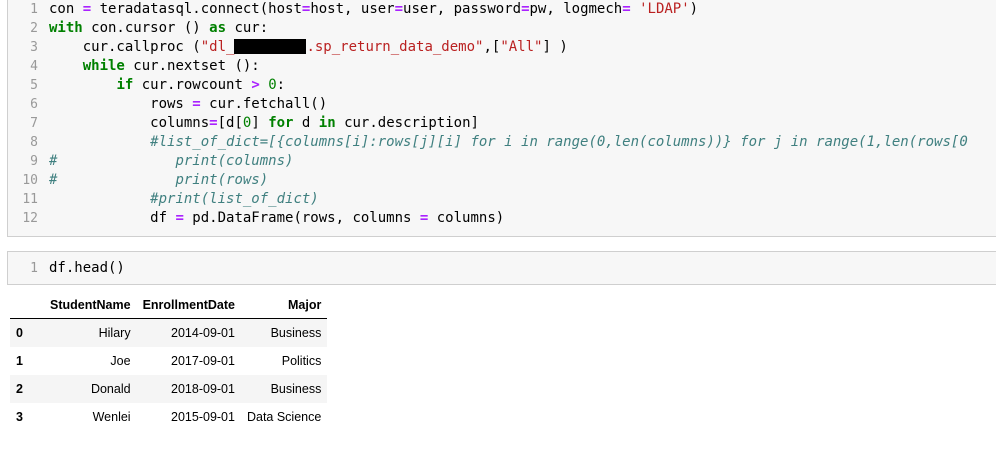  What do you see at coordinates (522, 265) in the screenshot?
I see `code-editor: df.head()` at bounding box center [522, 265].